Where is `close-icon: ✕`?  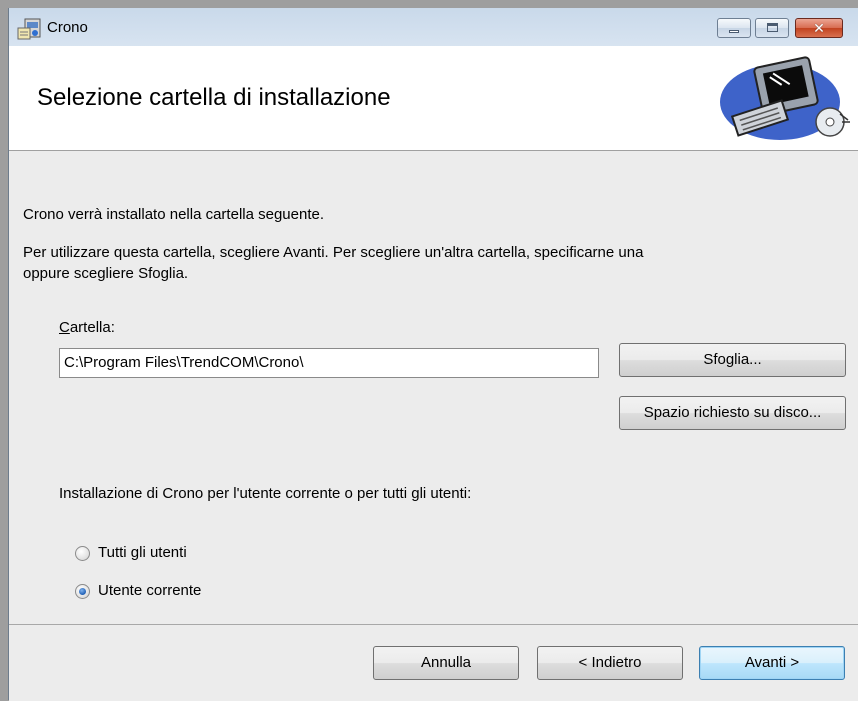 close-icon: ✕ is located at coordinates (819, 28).